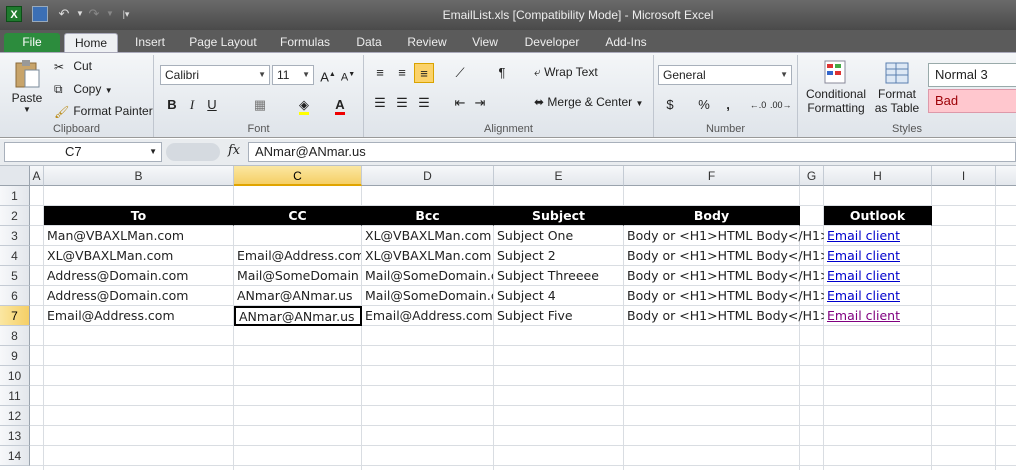 This screenshot has width=1016, height=470. Describe the element at coordinates (139, 176) in the screenshot. I see `column-header-b: B` at that location.